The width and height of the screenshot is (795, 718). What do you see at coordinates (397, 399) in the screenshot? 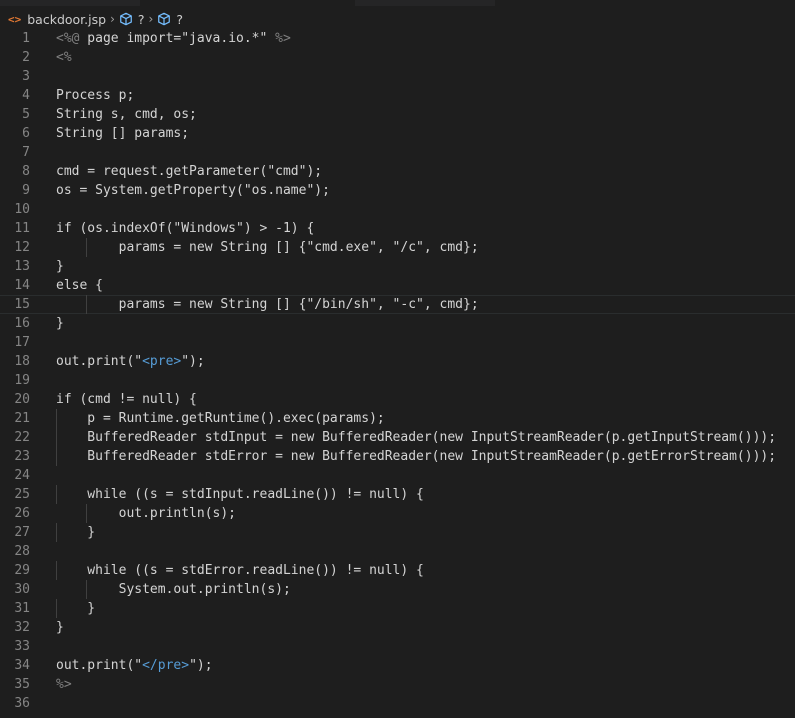
I see `code-line: 20 if (cmd != null) {` at bounding box center [397, 399].